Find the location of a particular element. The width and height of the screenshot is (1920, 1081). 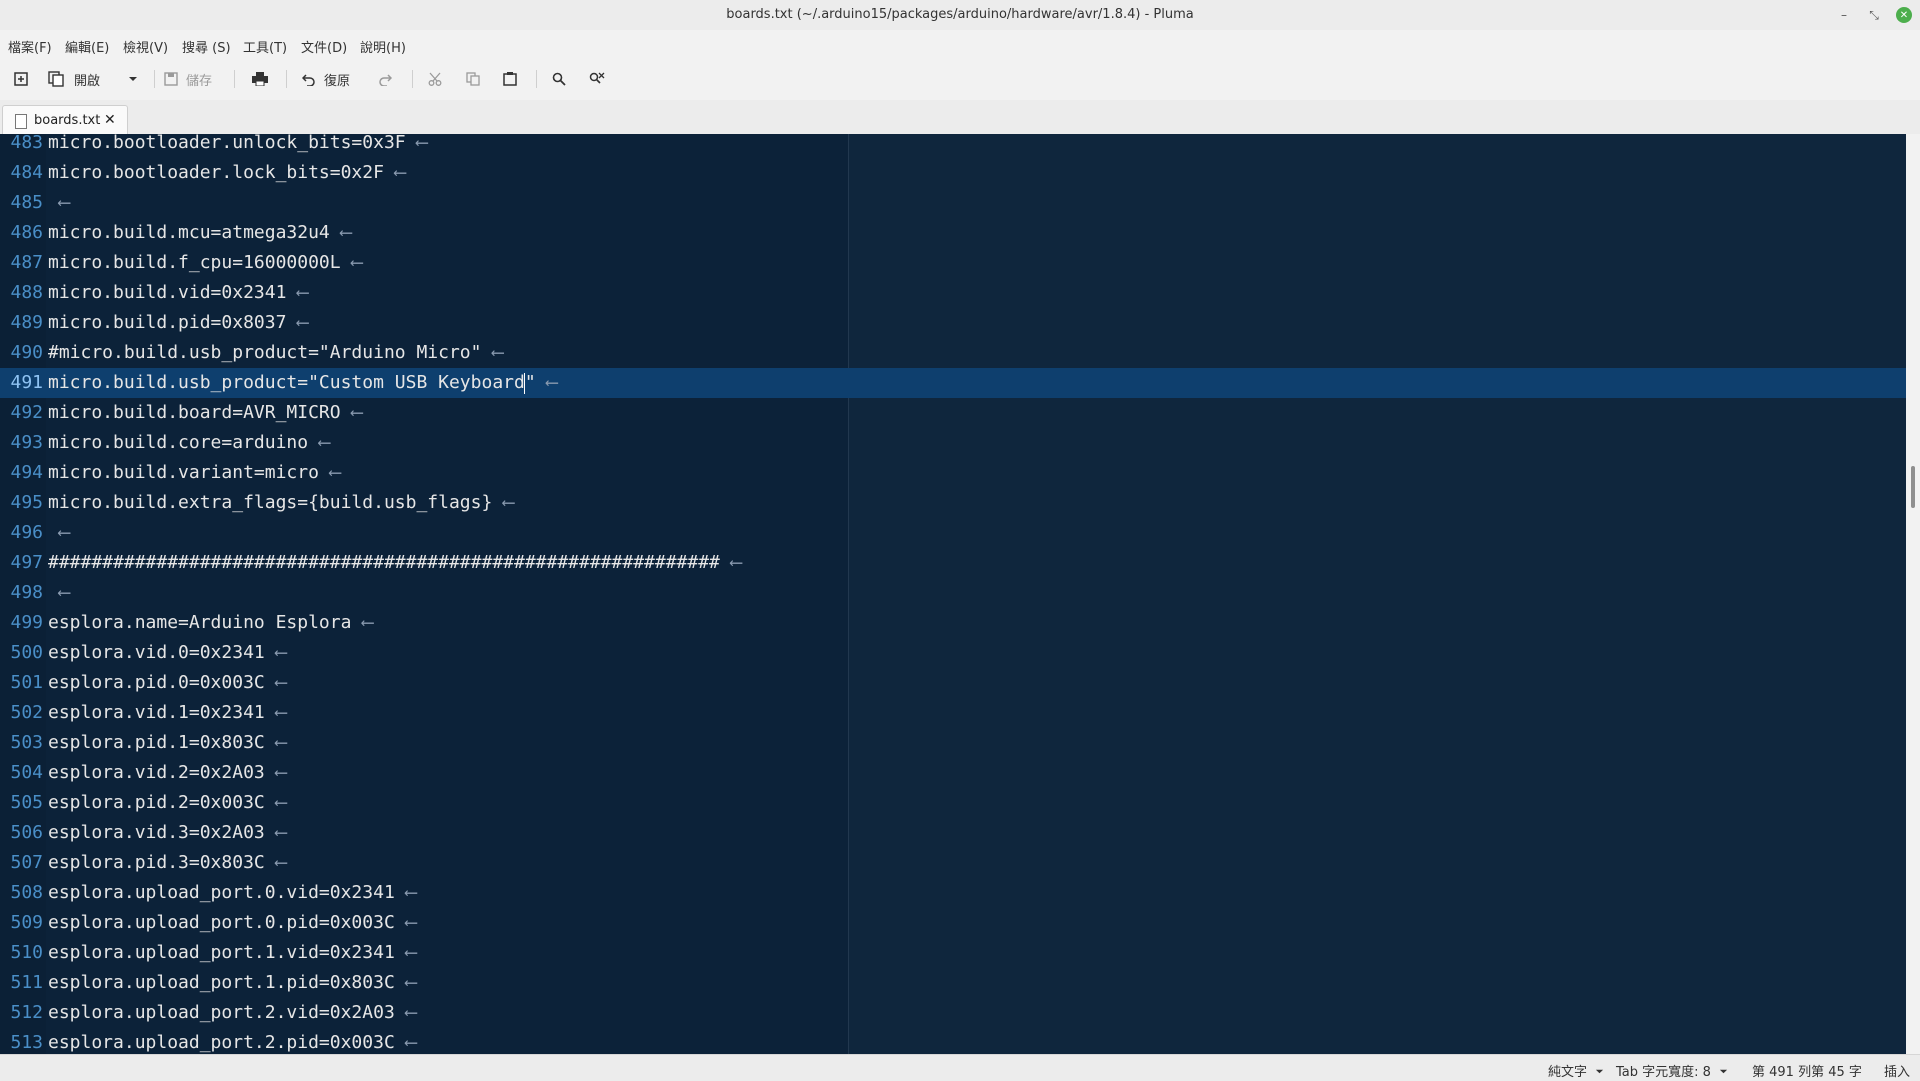

code-line: 488 micro.build.vid=0x2341 ⟵ is located at coordinates (953, 293).